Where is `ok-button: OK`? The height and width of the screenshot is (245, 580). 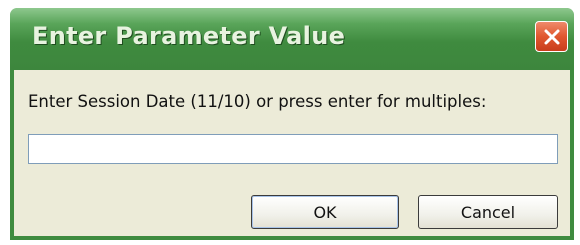
ok-button: OK is located at coordinates (325, 212).